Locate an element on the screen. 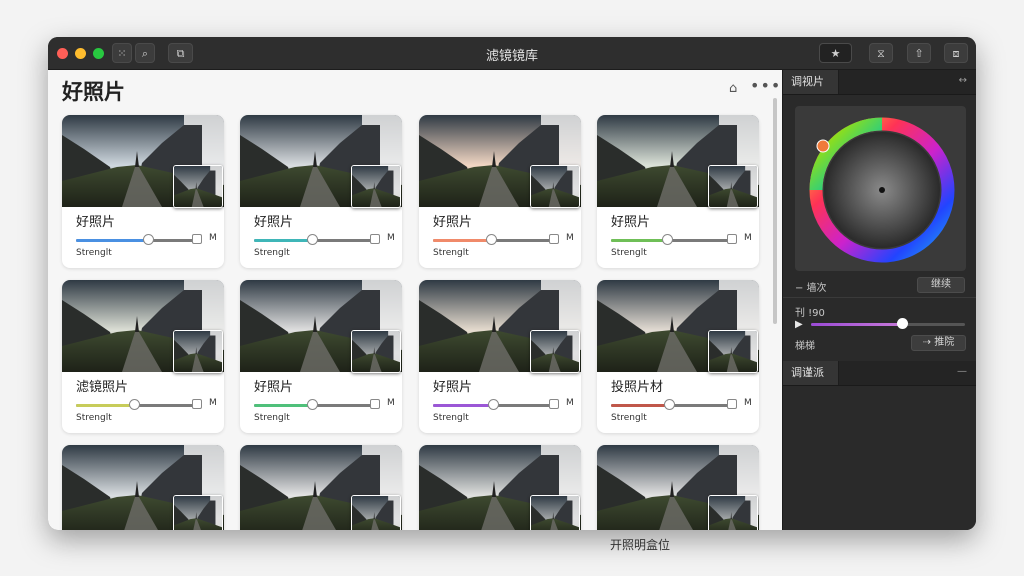 This screenshot has width=1024, height=576. scrollbar is located at coordinates (775, 311).